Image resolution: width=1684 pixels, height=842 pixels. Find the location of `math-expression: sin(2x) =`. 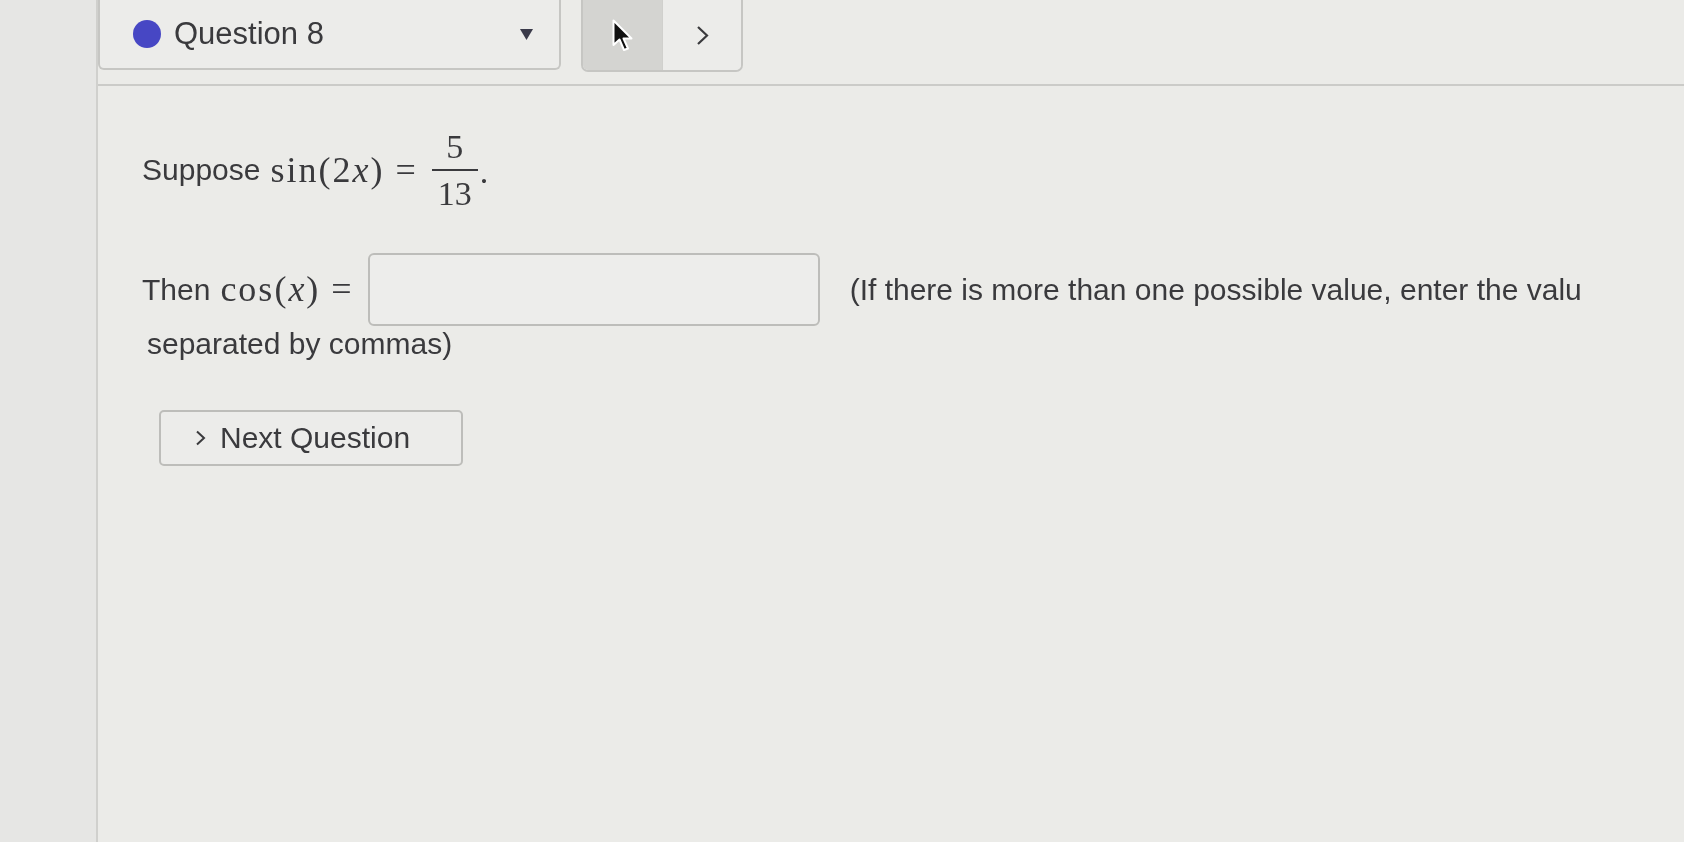

math-expression: sin(2x) = is located at coordinates (344, 170).